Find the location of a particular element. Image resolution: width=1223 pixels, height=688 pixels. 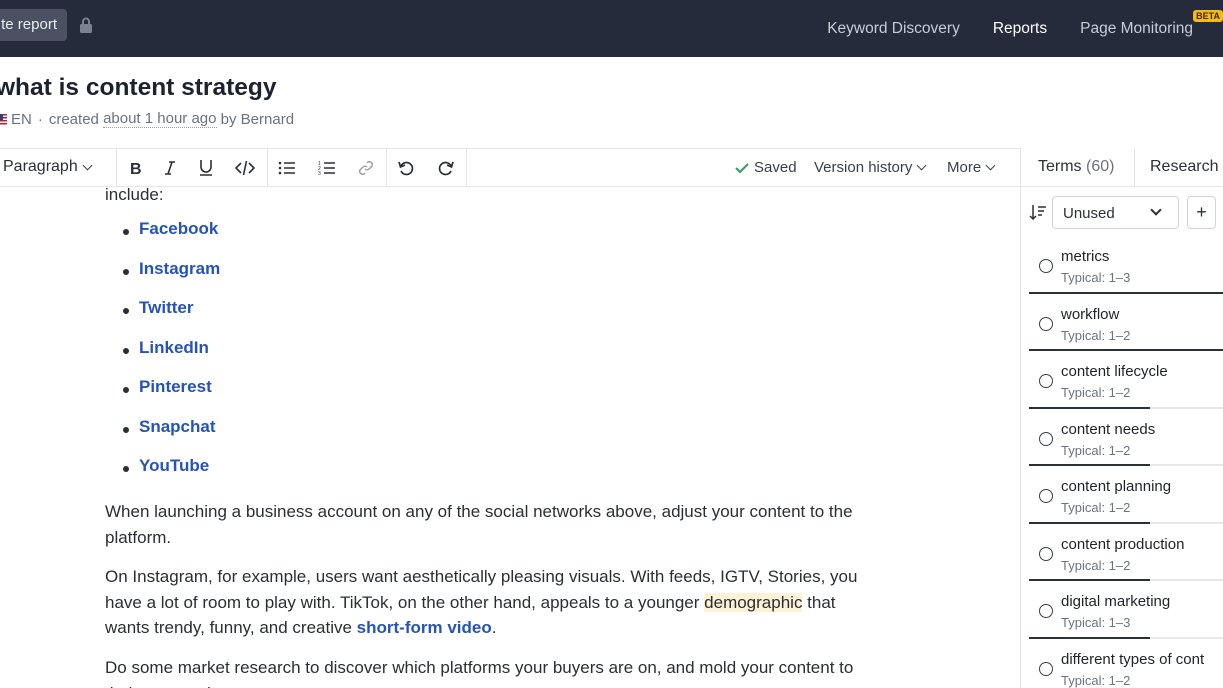

term-item: content production Typical: 1–2 is located at coordinates (1126, 552).